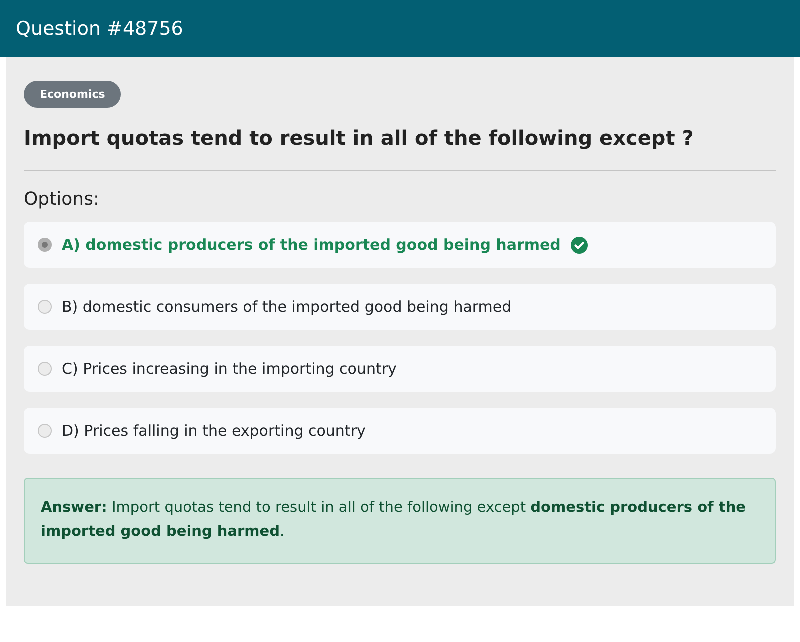 This screenshot has width=800, height=642. Describe the element at coordinates (229, 369) in the screenshot. I see `option-text: C) Prices increasing in the importing country` at that location.